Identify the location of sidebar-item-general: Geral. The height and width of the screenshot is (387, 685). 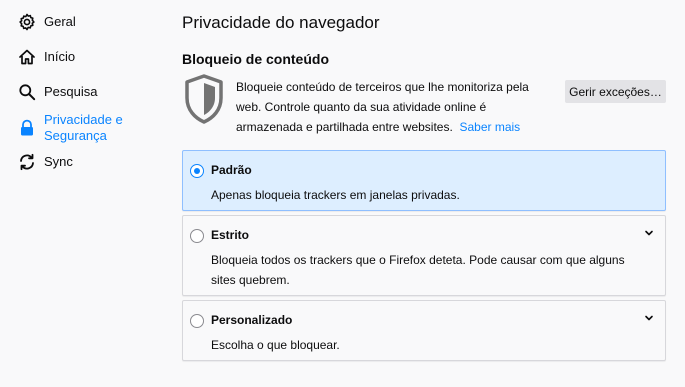
(47, 22).